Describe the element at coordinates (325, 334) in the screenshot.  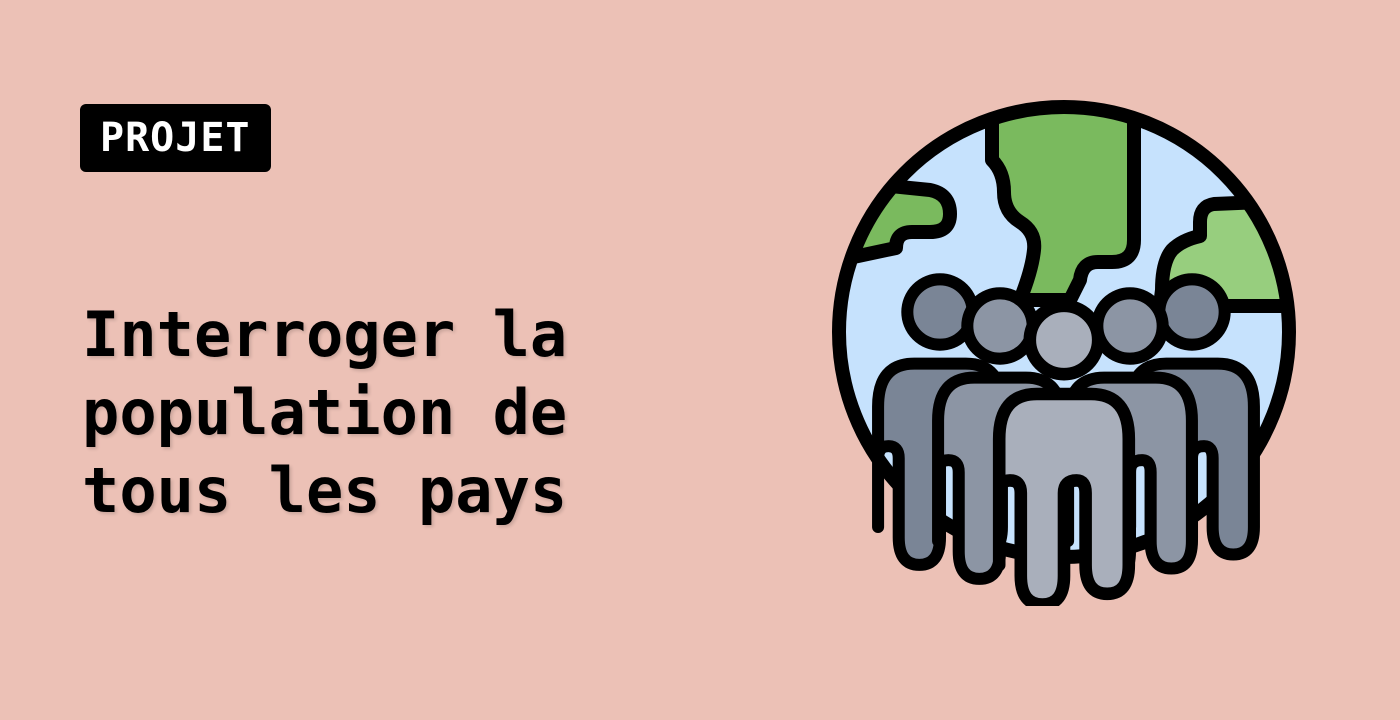
I see `title-line-1: Interroger la` at that location.